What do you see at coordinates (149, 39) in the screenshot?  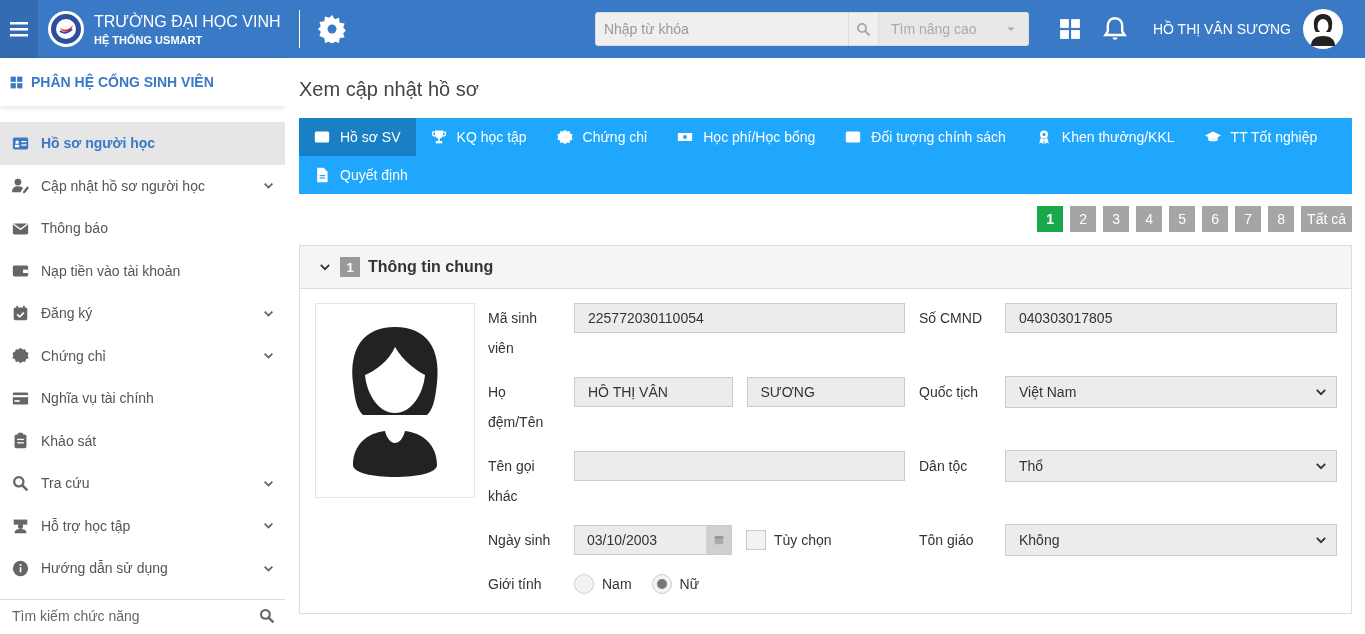 I see `system-name: HỆ THỐNG USMART` at bounding box center [149, 39].